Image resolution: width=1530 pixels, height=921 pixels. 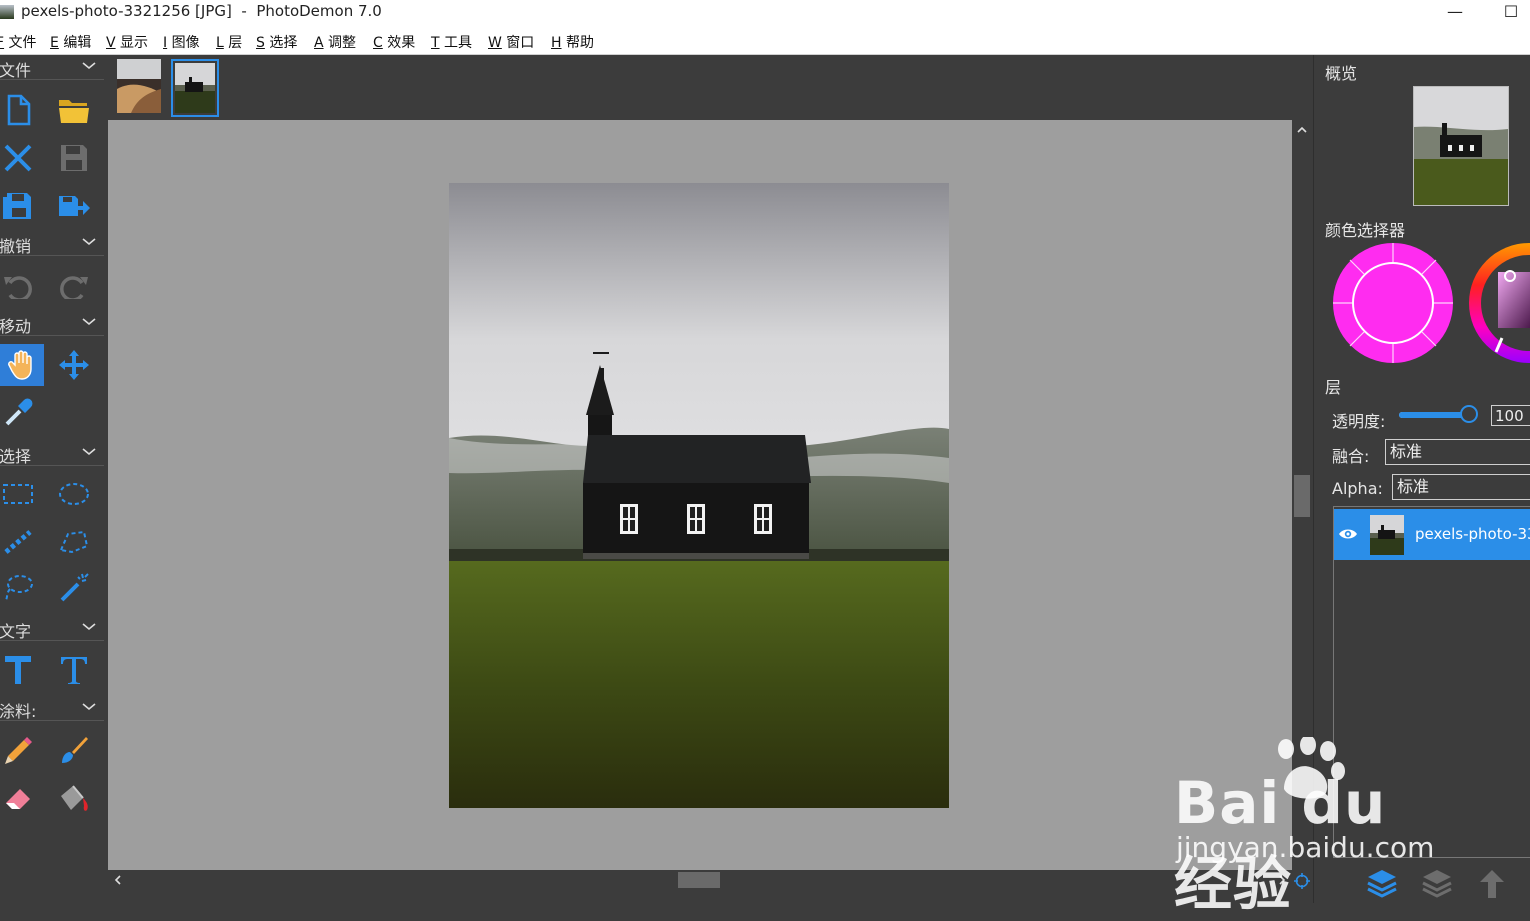 What do you see at coordinates (16, 456) in the screenshot?
I see `section-label: 选择` at bounding box center [16, 456].